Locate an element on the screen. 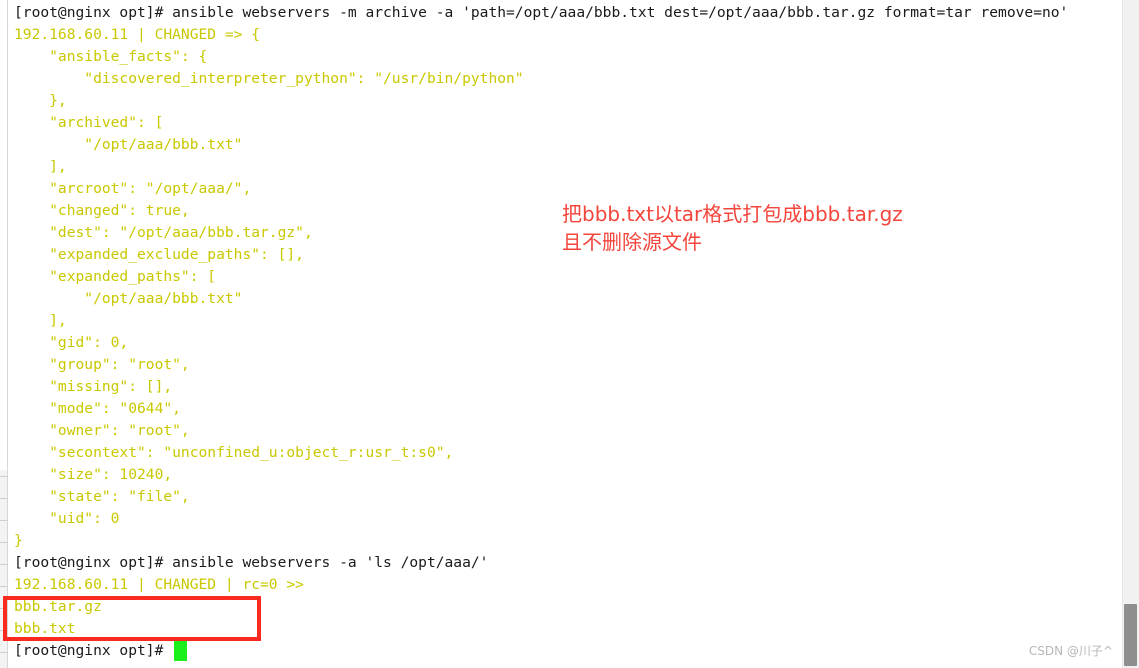 Image resolution: width=1139 pixels, height=668 pixels. annotation-line-2: 且不删除源文件 is located at coordinates (632, 242).